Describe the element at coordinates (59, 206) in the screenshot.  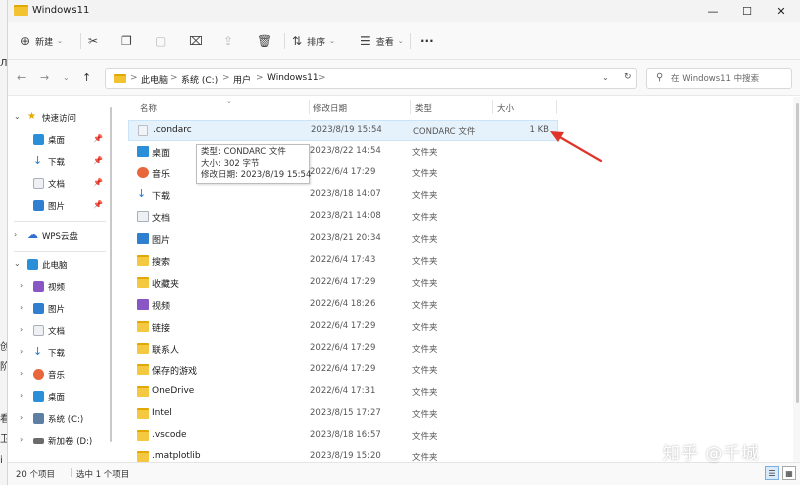
I see `sidebar-item-pictures: 图片 📌` at that location.